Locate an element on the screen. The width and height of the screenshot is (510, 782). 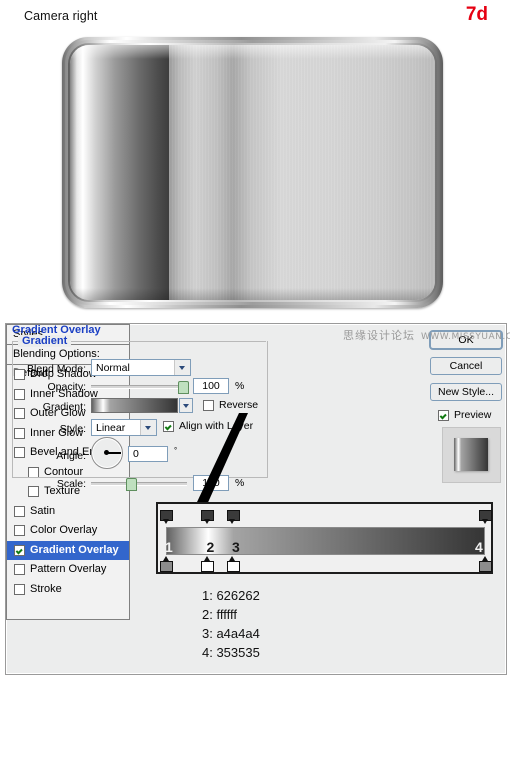
reverse-checkbox: Reverse is located at coordinates (230, 405).